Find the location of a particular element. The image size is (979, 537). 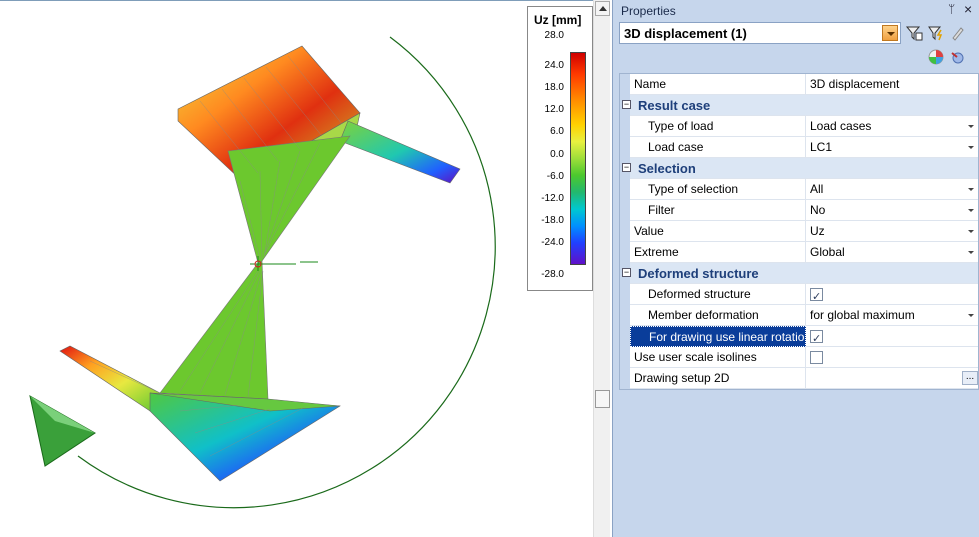

prop-row-name: Name 3D displacement is located at coordinates (799, 84).